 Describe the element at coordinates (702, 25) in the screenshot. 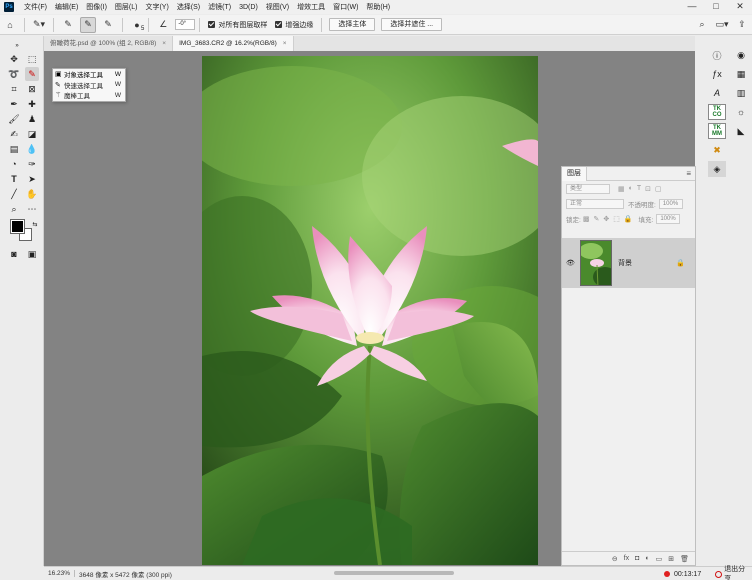

I see `search-icon: ⌕` at that location.